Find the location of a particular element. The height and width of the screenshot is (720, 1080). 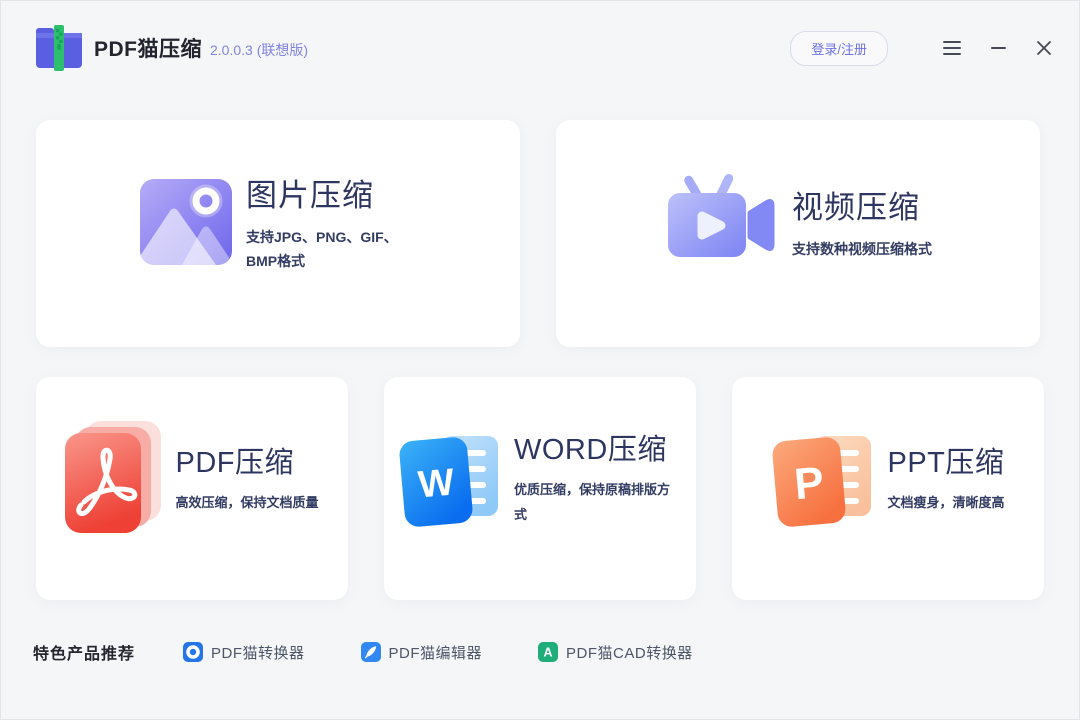

card-subtitle: 支持数种视频压缩格式 is located at coordinates (862, 249).